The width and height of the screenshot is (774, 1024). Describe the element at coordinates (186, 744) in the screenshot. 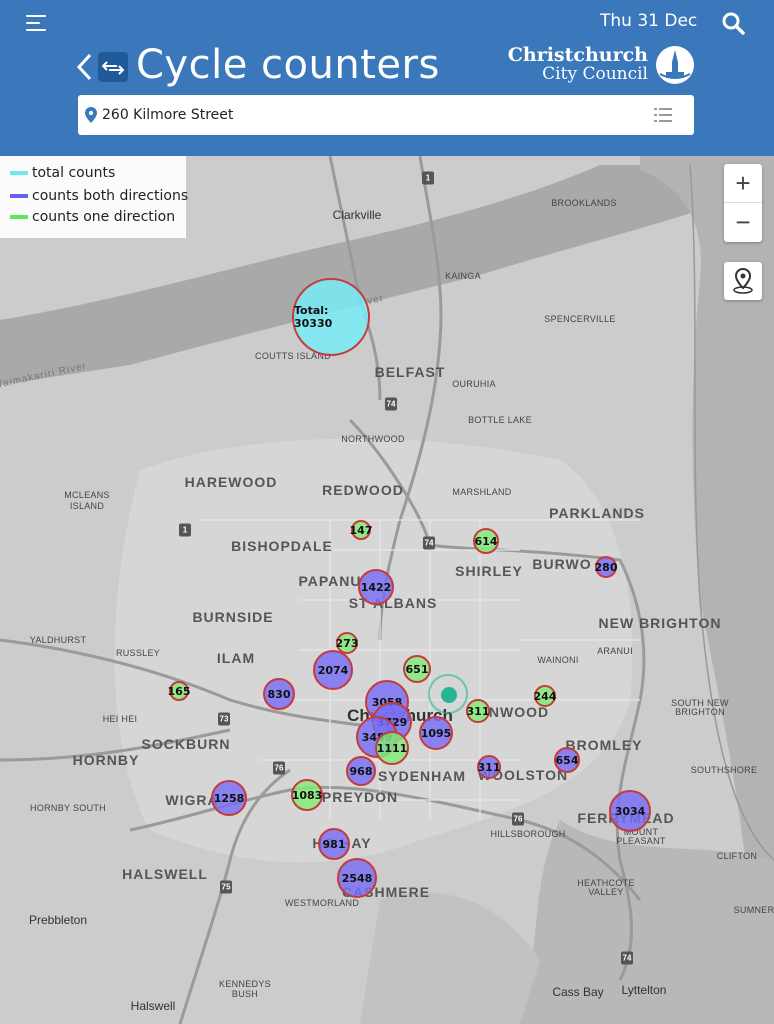

I see `place-sockburn: SOCKBURN` at that location.